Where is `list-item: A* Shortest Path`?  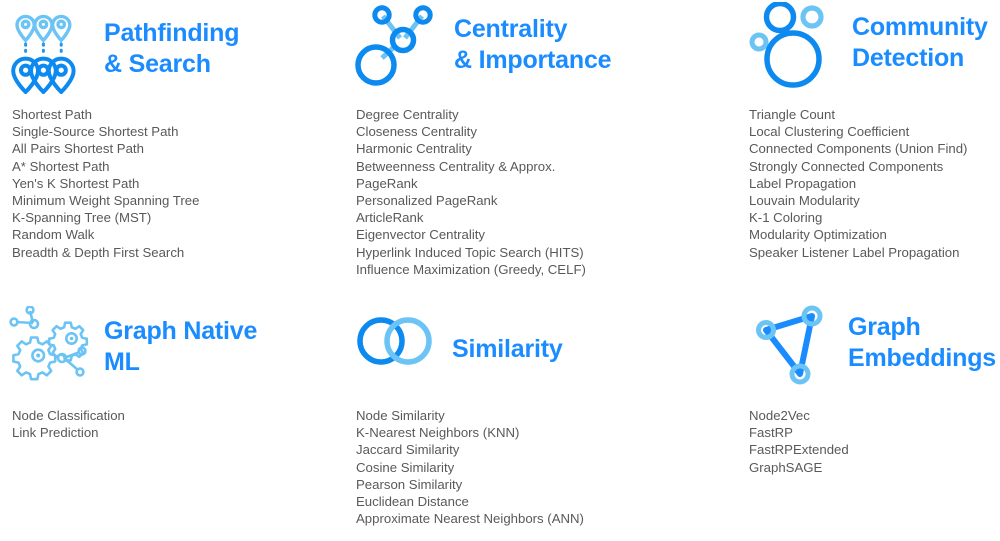 list-item: A* Shortest Path is located at coordinates (61, 166).